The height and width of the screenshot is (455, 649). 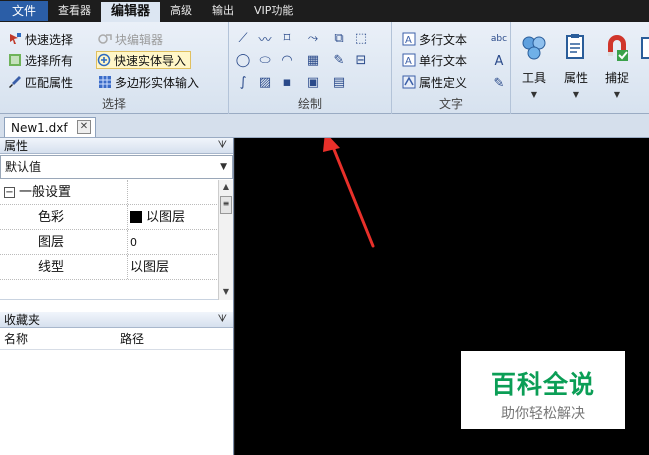 I want to click on brush-icon, so click(x=15, y=82).